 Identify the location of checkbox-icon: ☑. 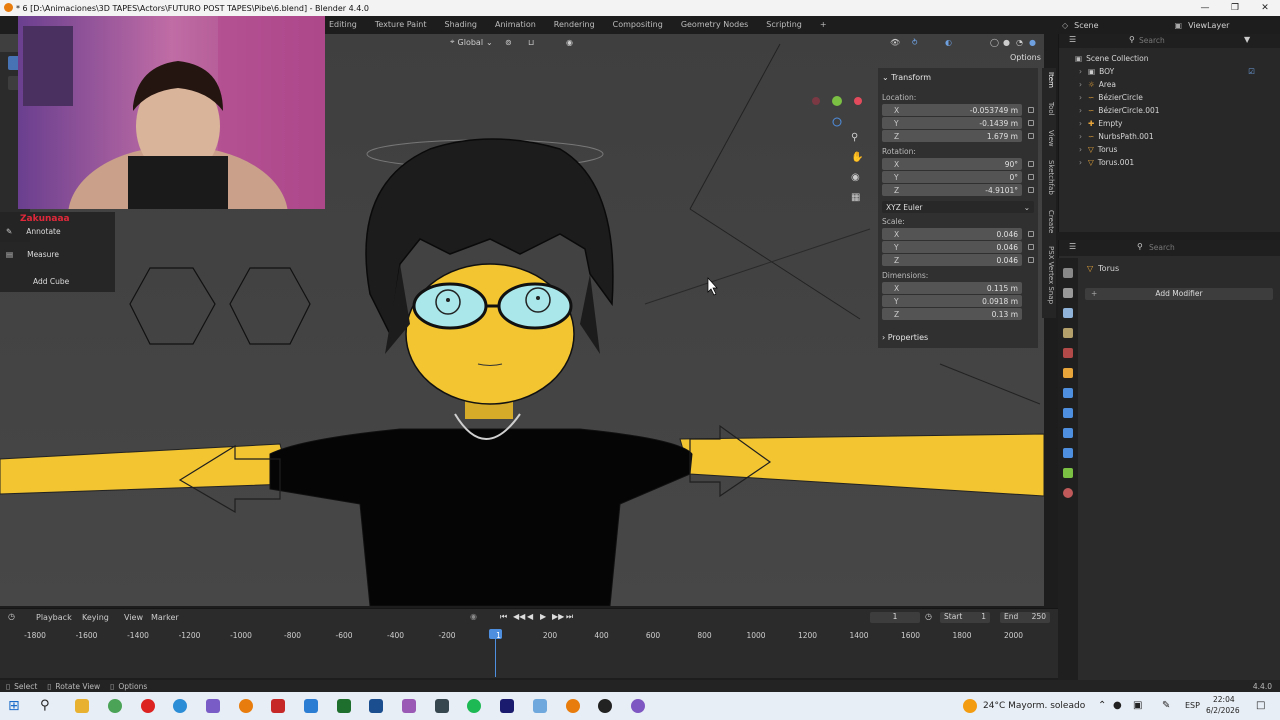
(1251, 71).